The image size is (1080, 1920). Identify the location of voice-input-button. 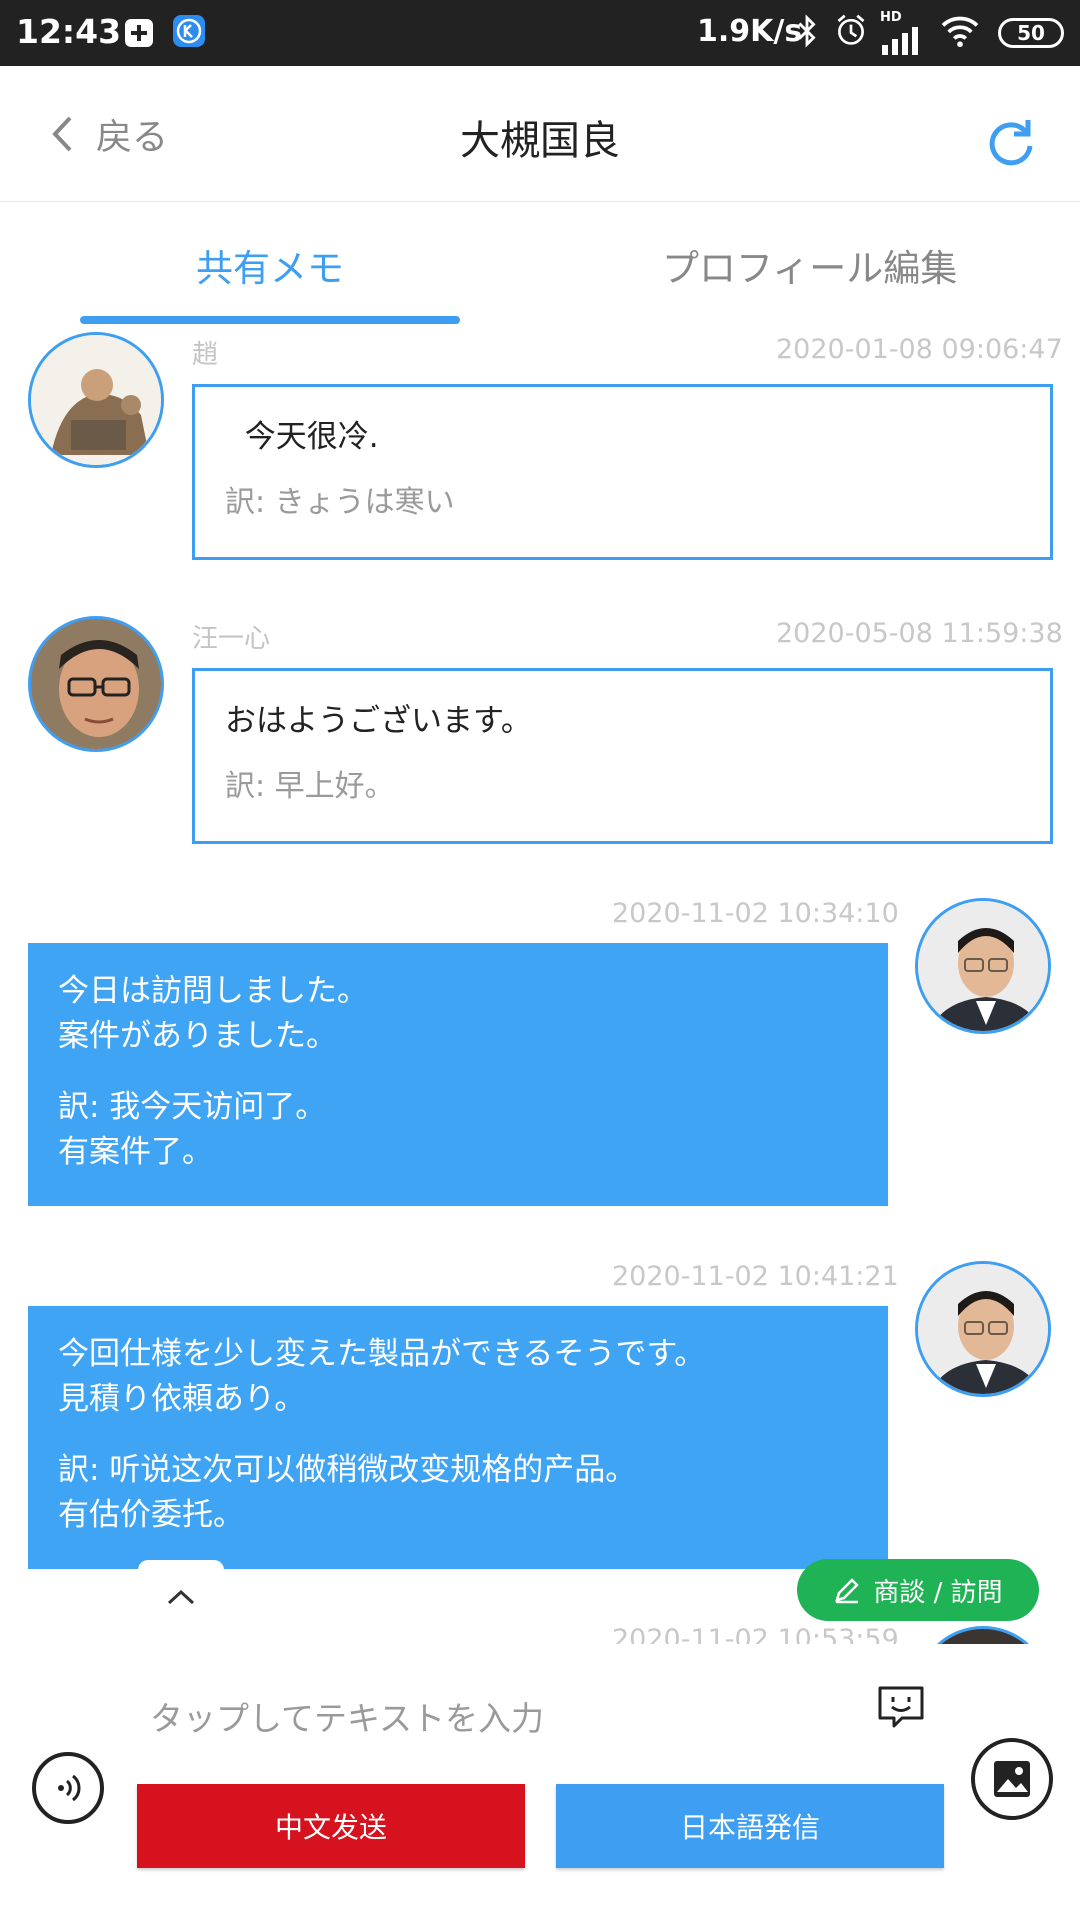
(68, 1788).